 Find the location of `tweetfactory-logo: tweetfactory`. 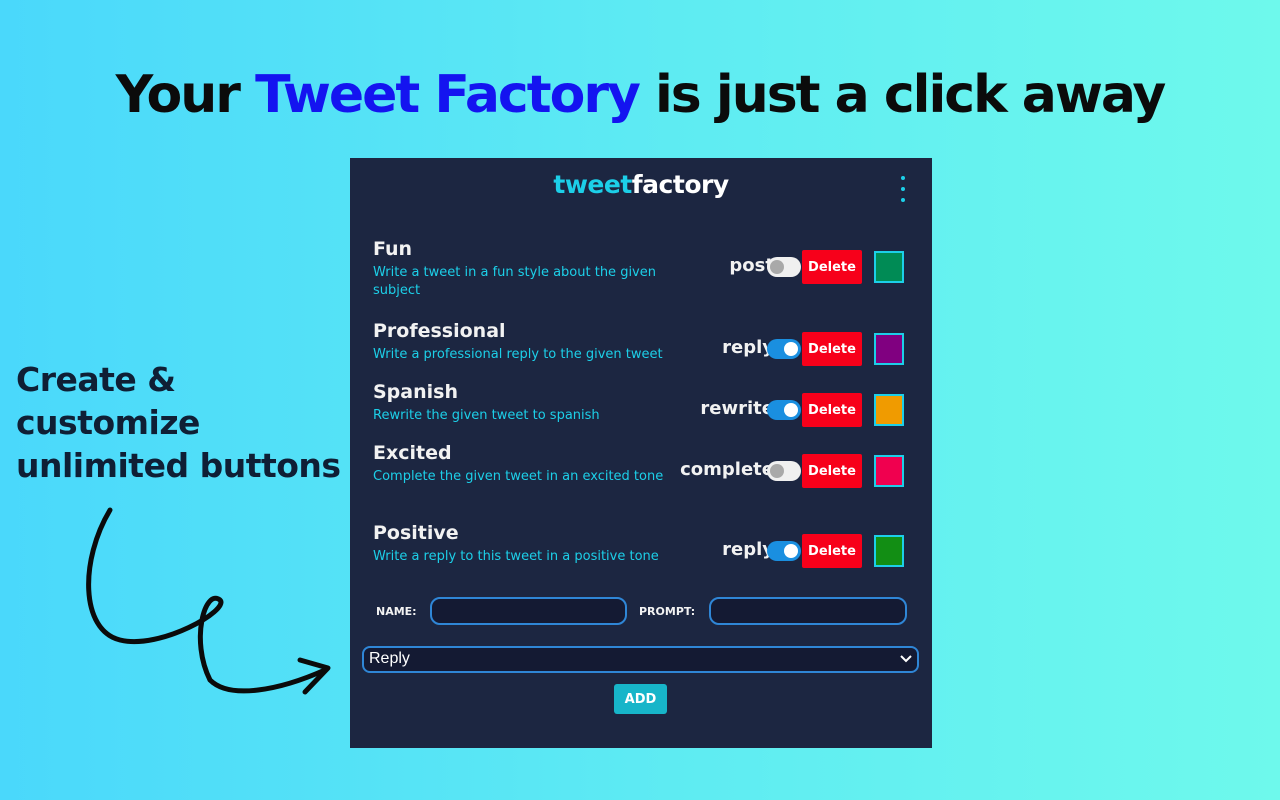

tweetfactory-logo: tweetfactory is located at coordinates (641, 184).